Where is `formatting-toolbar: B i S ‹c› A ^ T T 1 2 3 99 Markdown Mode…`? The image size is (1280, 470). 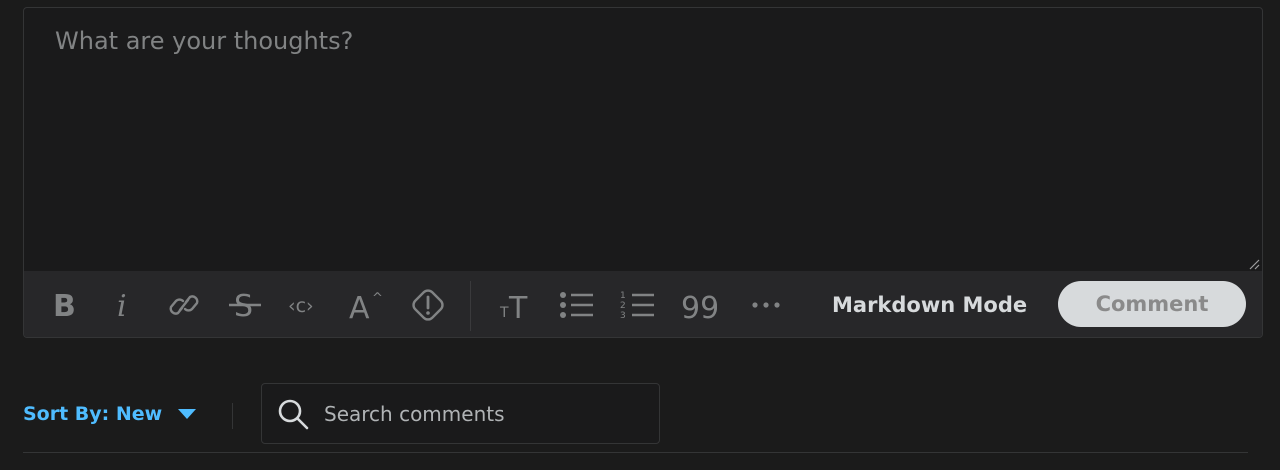
formatting-toolbar: B i S ‹c› A ^ T T 1 2 3 99 Markdown Mode… is located at coordinates (643, 304).